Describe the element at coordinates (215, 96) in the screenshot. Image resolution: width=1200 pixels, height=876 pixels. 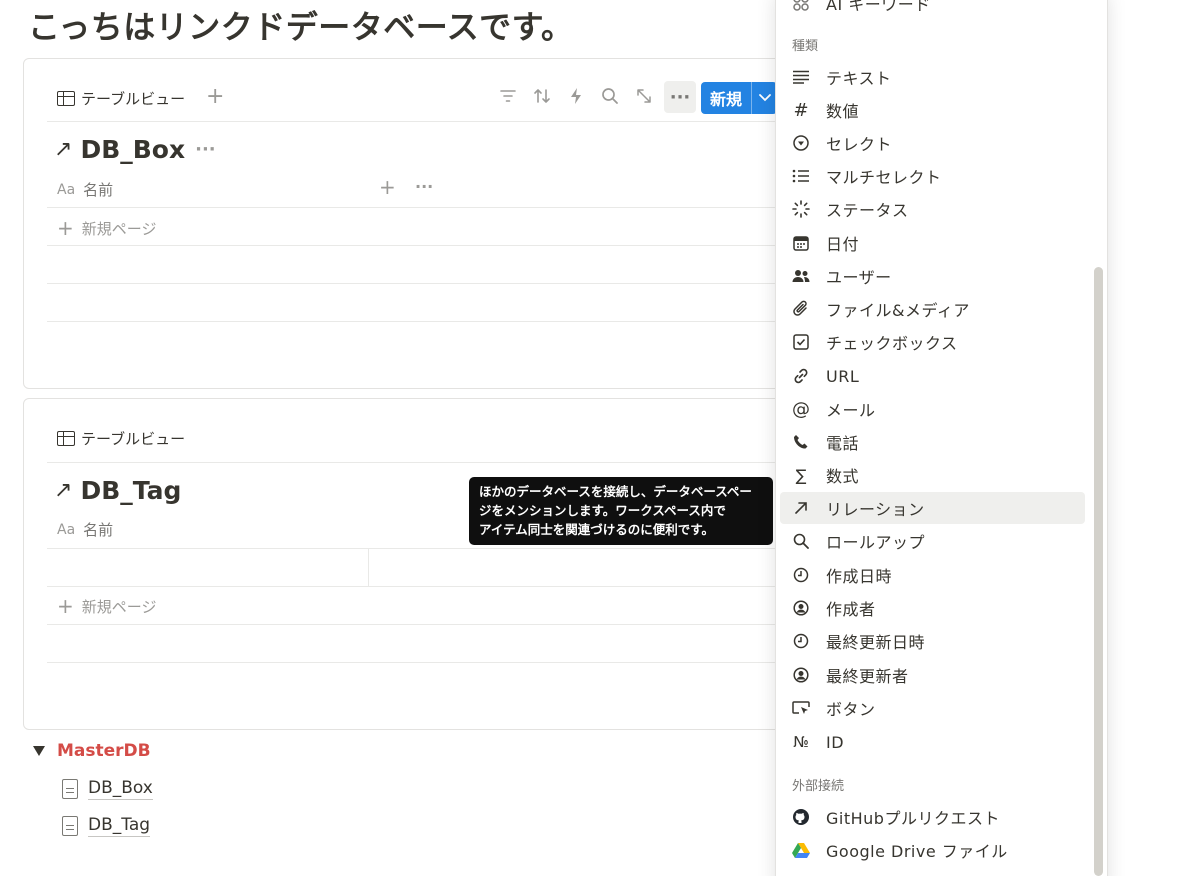
I see `add-view-button: +` at that location.